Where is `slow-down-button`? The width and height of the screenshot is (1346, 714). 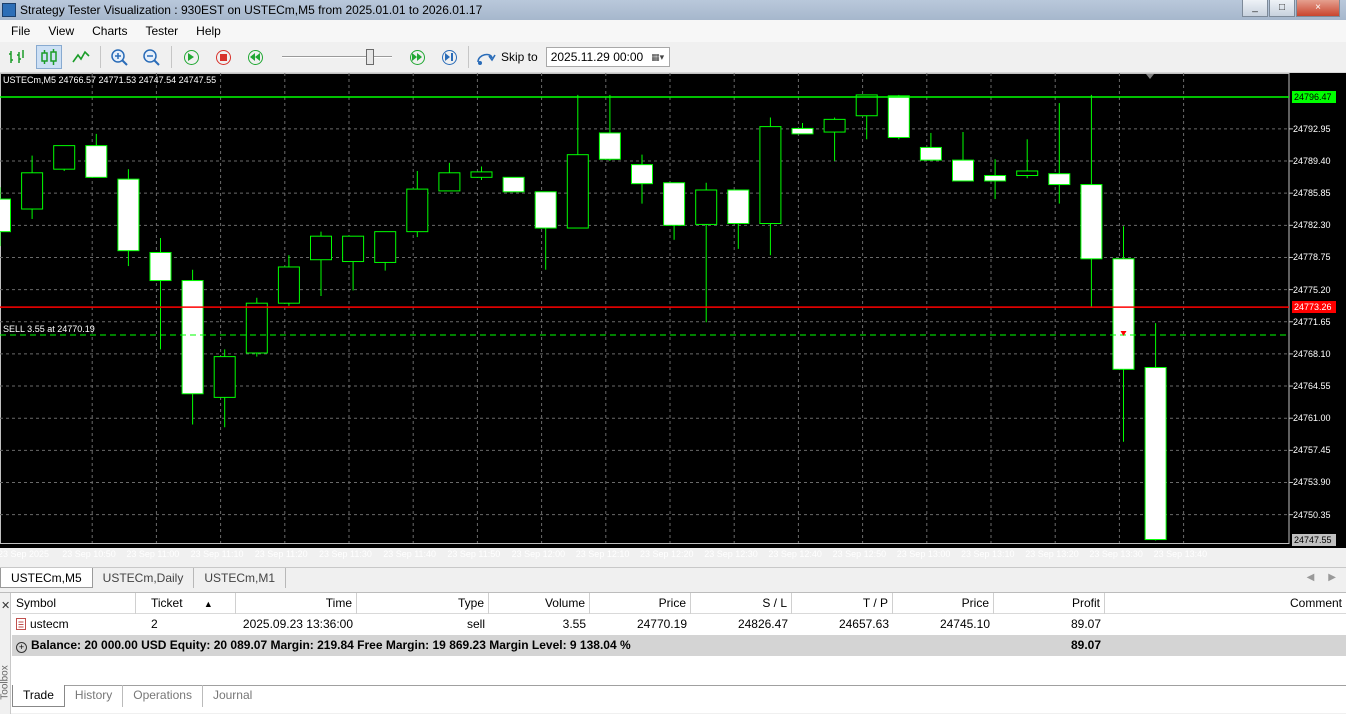
slow-down-button is located at coordinates (255, 57).